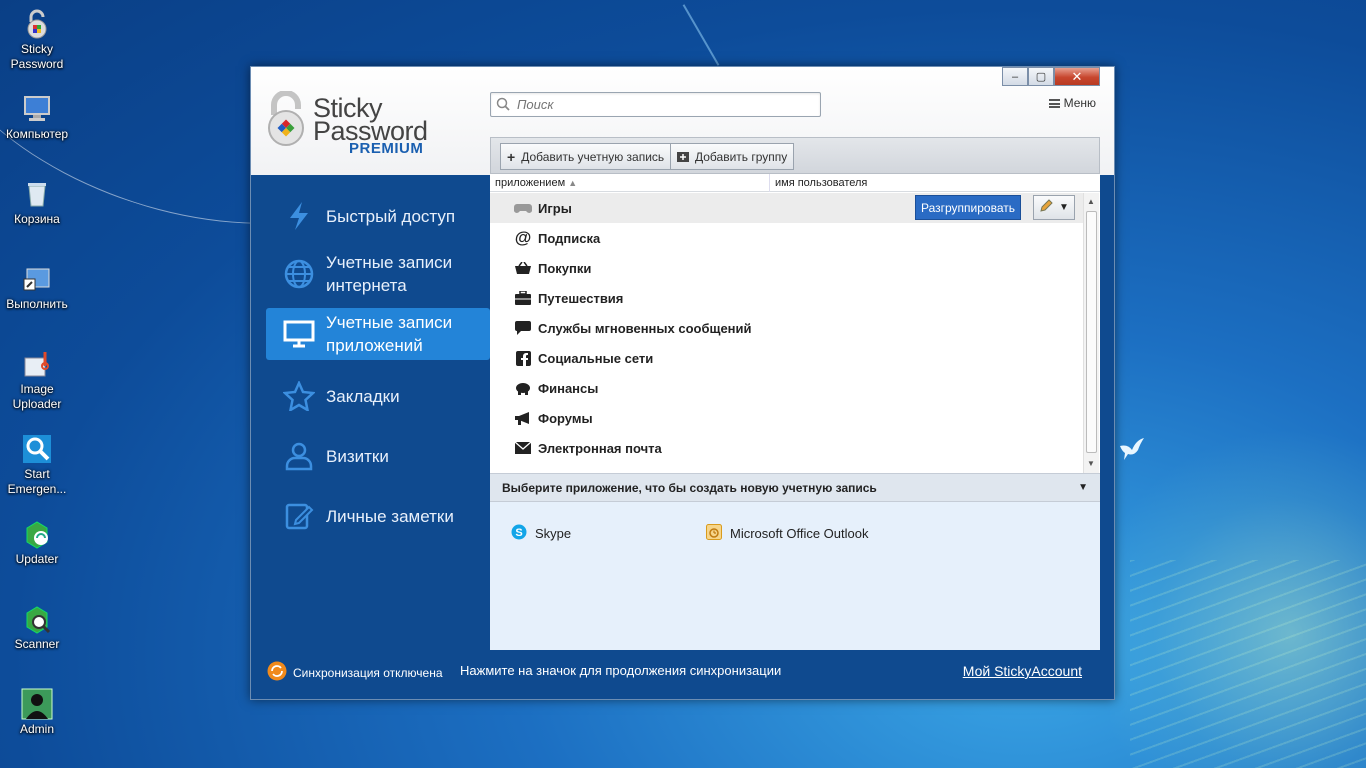 Image resolution: width=1366 pixels, height=768 pixels. Describe the element at coordinates (1015, 76) in the screenshot. I see `minimize-button: –` at that location.